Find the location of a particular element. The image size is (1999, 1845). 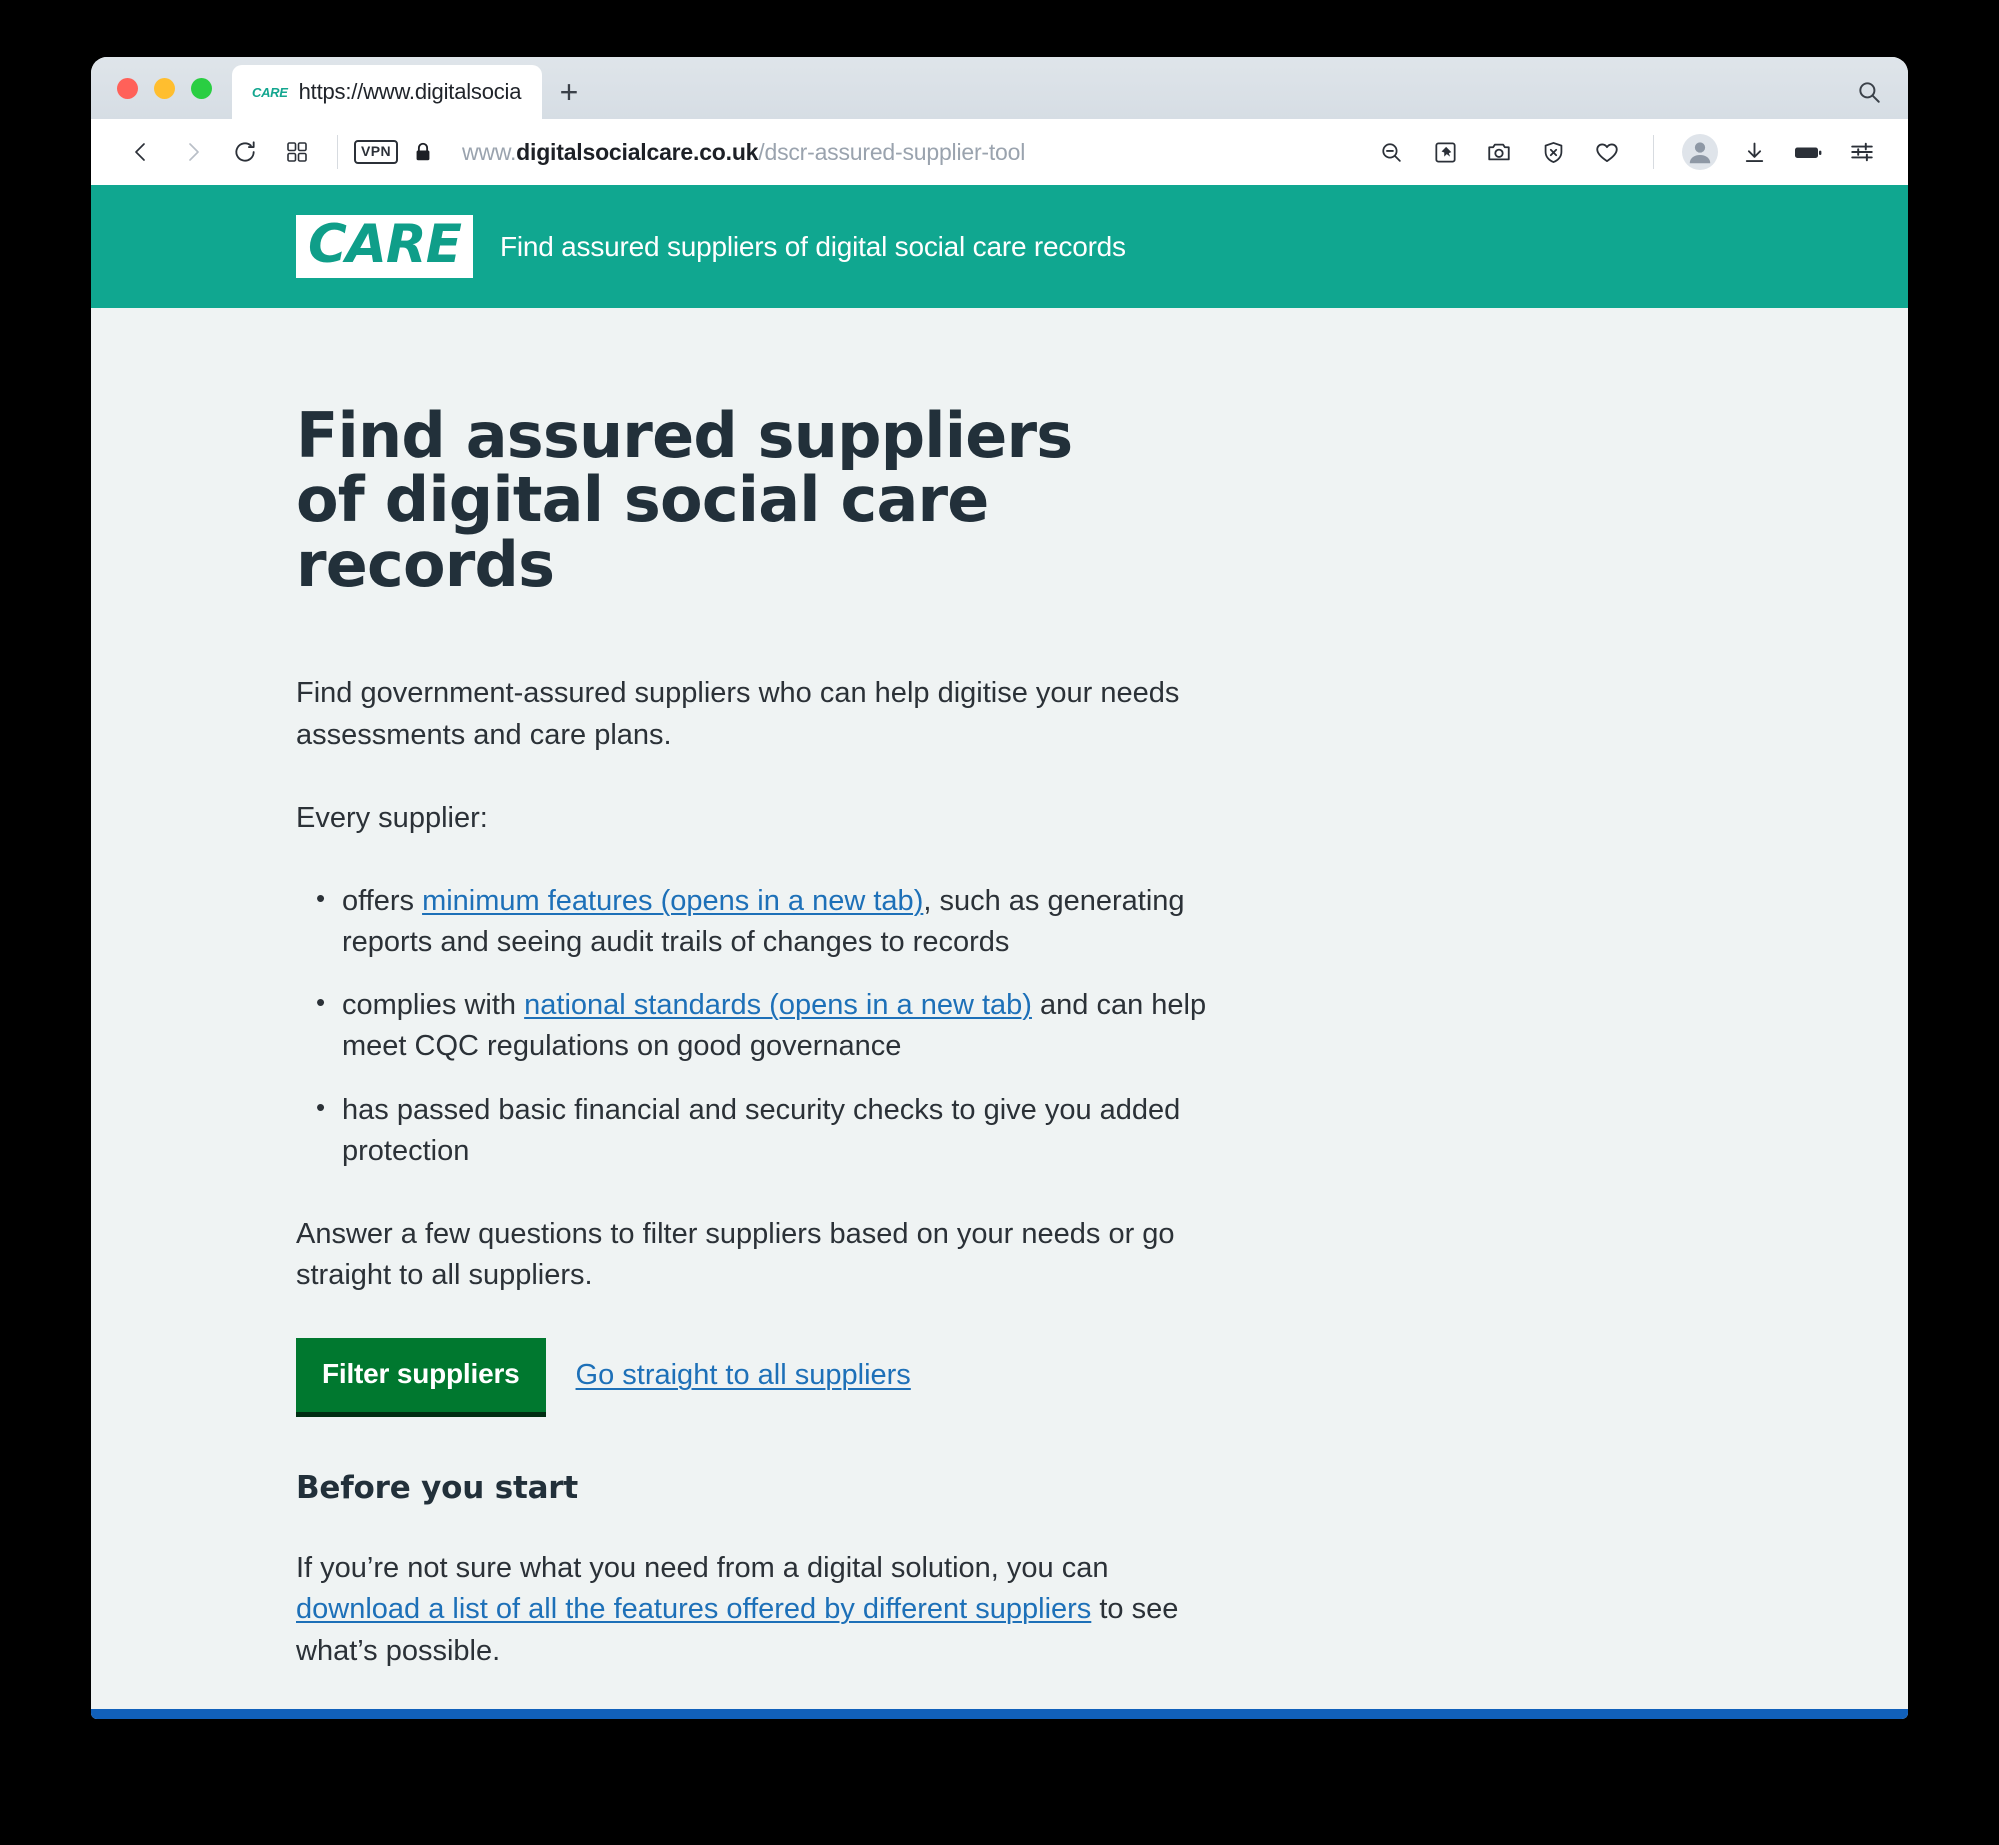

list-lead-text: Every supplier: is located at coordinates (392, 817).